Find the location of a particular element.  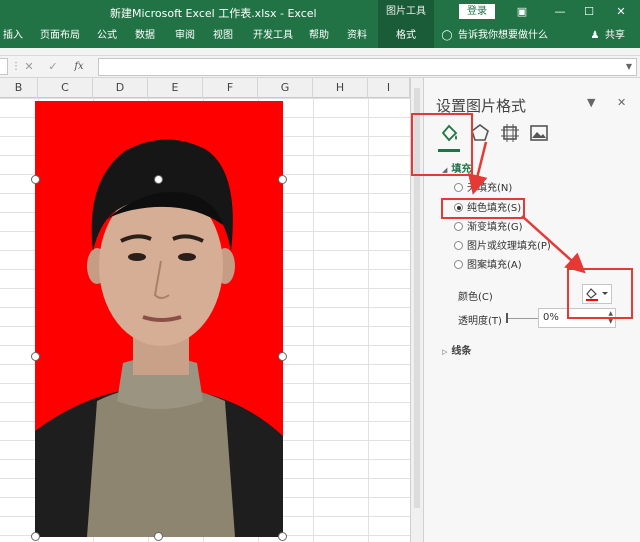

fill-option-label: 图案填充(A) is located at coordinates (494, 265).